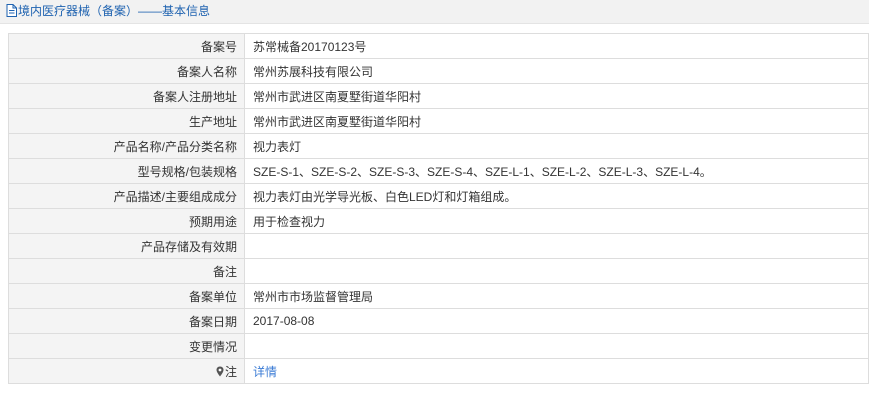 Image resolution: width=869 pixels, height=406 pixels. Describe the element at coordinates (126, 296) in the screenshot. I see `row-label: 备案单位` at that location.